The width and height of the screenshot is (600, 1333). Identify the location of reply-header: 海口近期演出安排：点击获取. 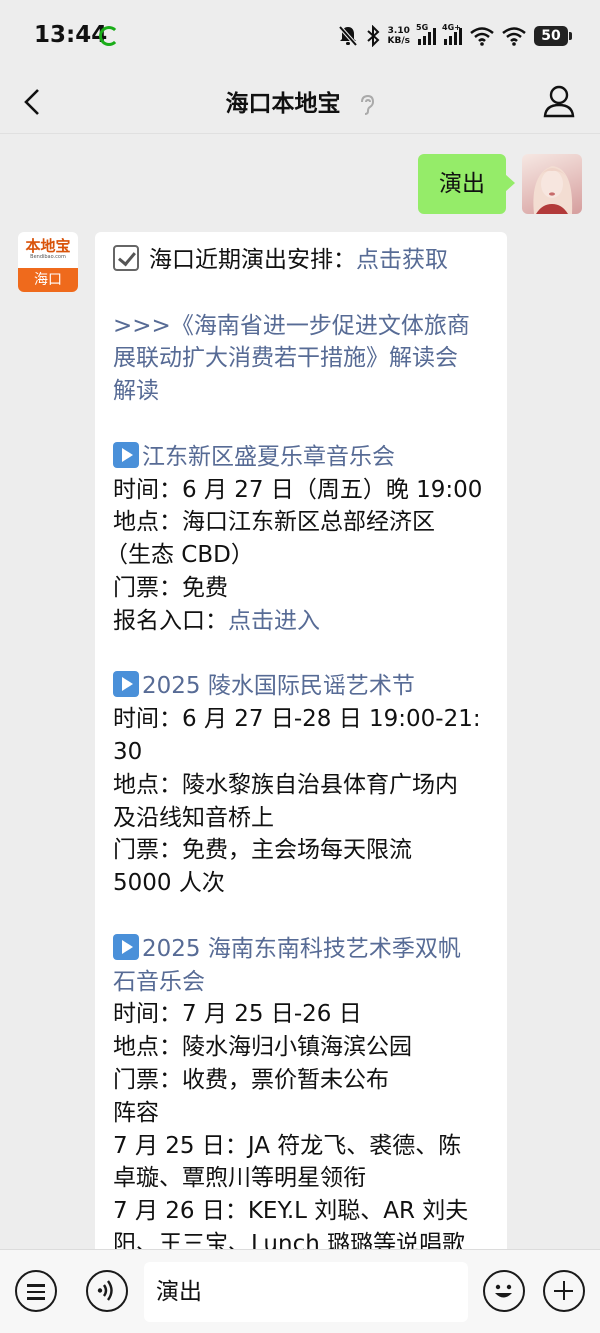
(302, 260).